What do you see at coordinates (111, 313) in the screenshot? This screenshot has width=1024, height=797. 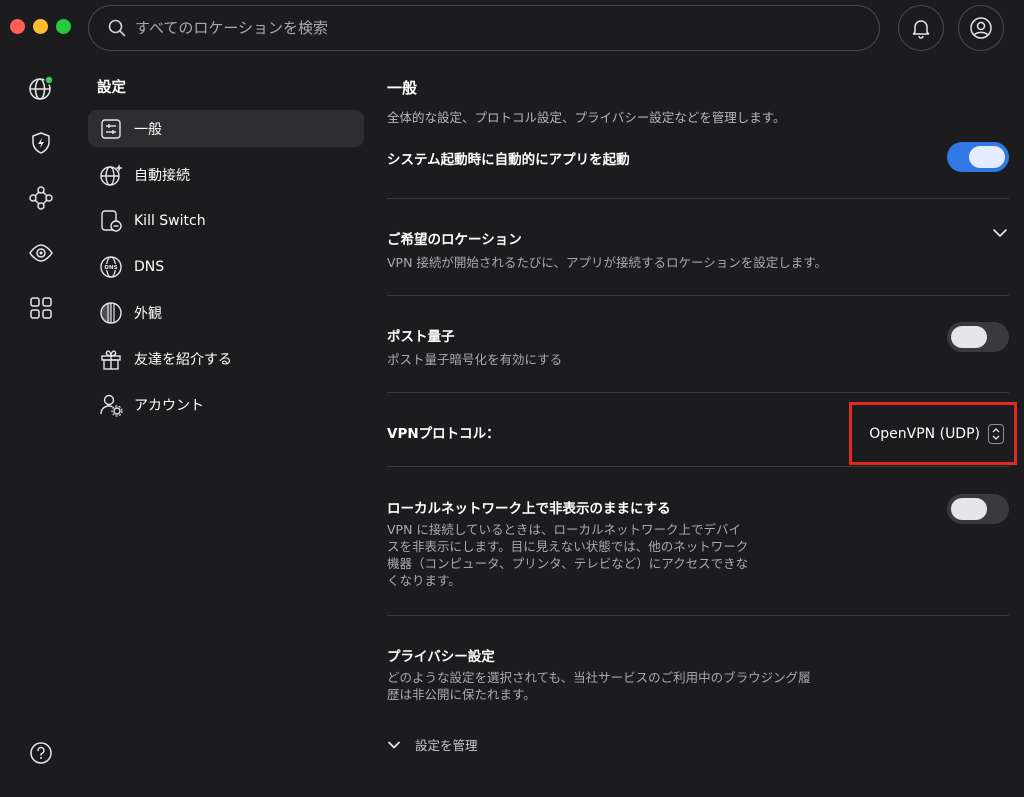 I see `appearance-icon` at bounding box center [111, 313].